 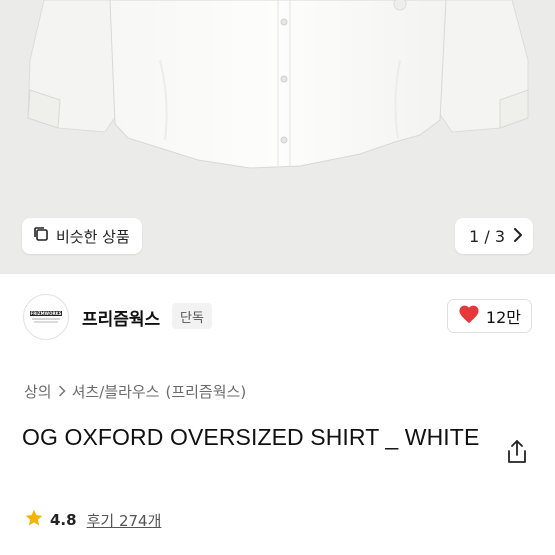 I want to click on breadcrumb-item-subcategory: 셔츠/블라우스, so click(x=116, y=391).